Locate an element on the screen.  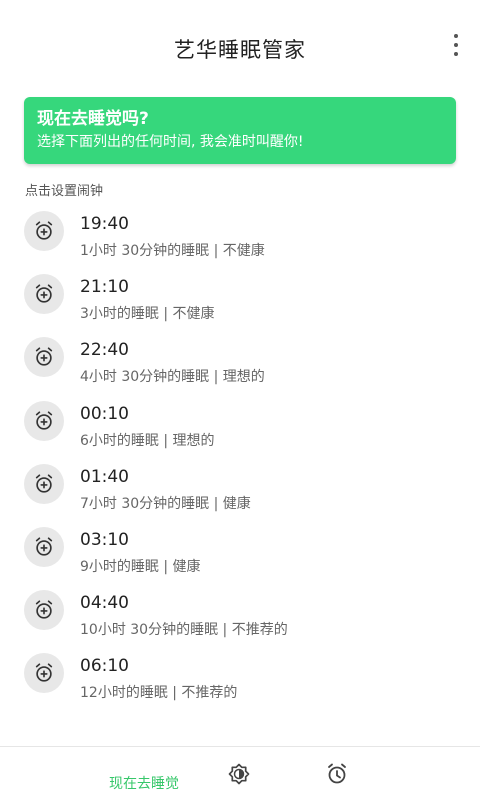
tab-brightness is located at coordinates (239, 773).